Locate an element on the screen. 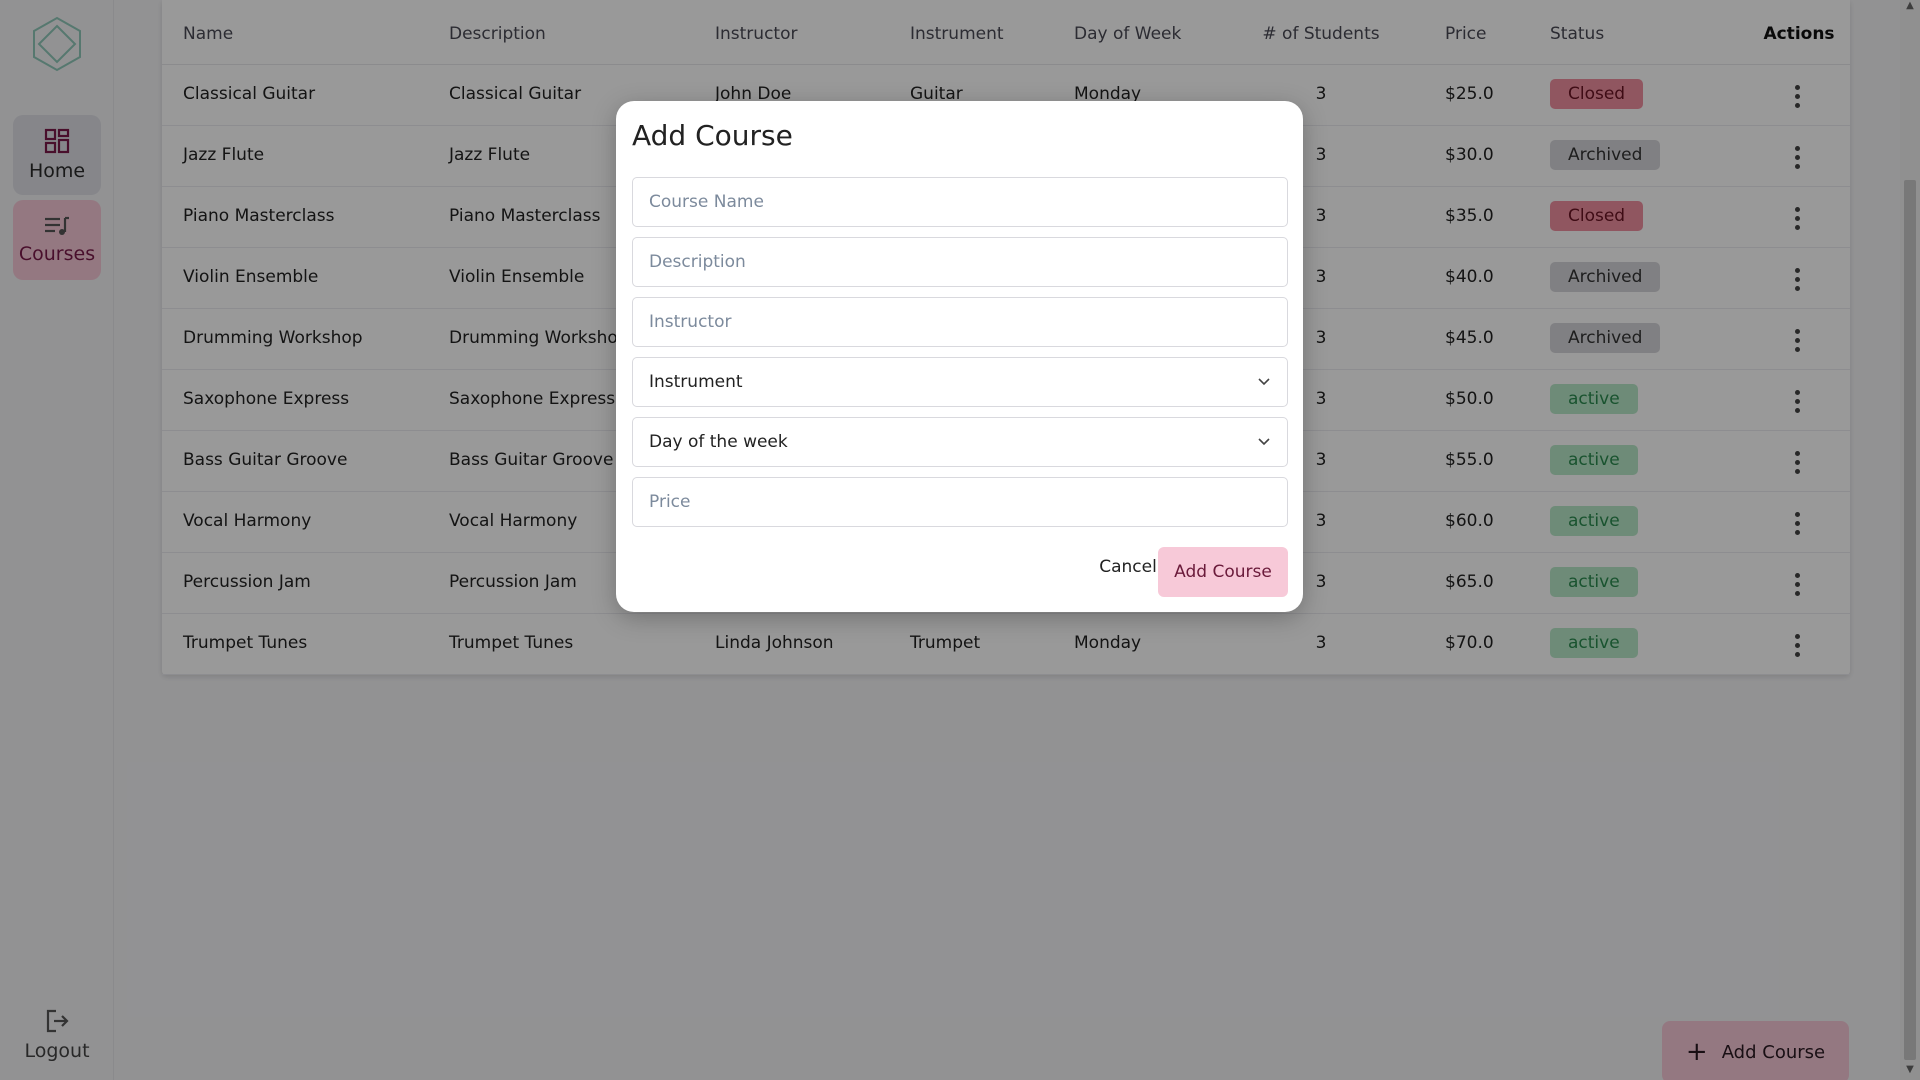  instrument-select-value: Instrument is located at coordinates (696, 382).